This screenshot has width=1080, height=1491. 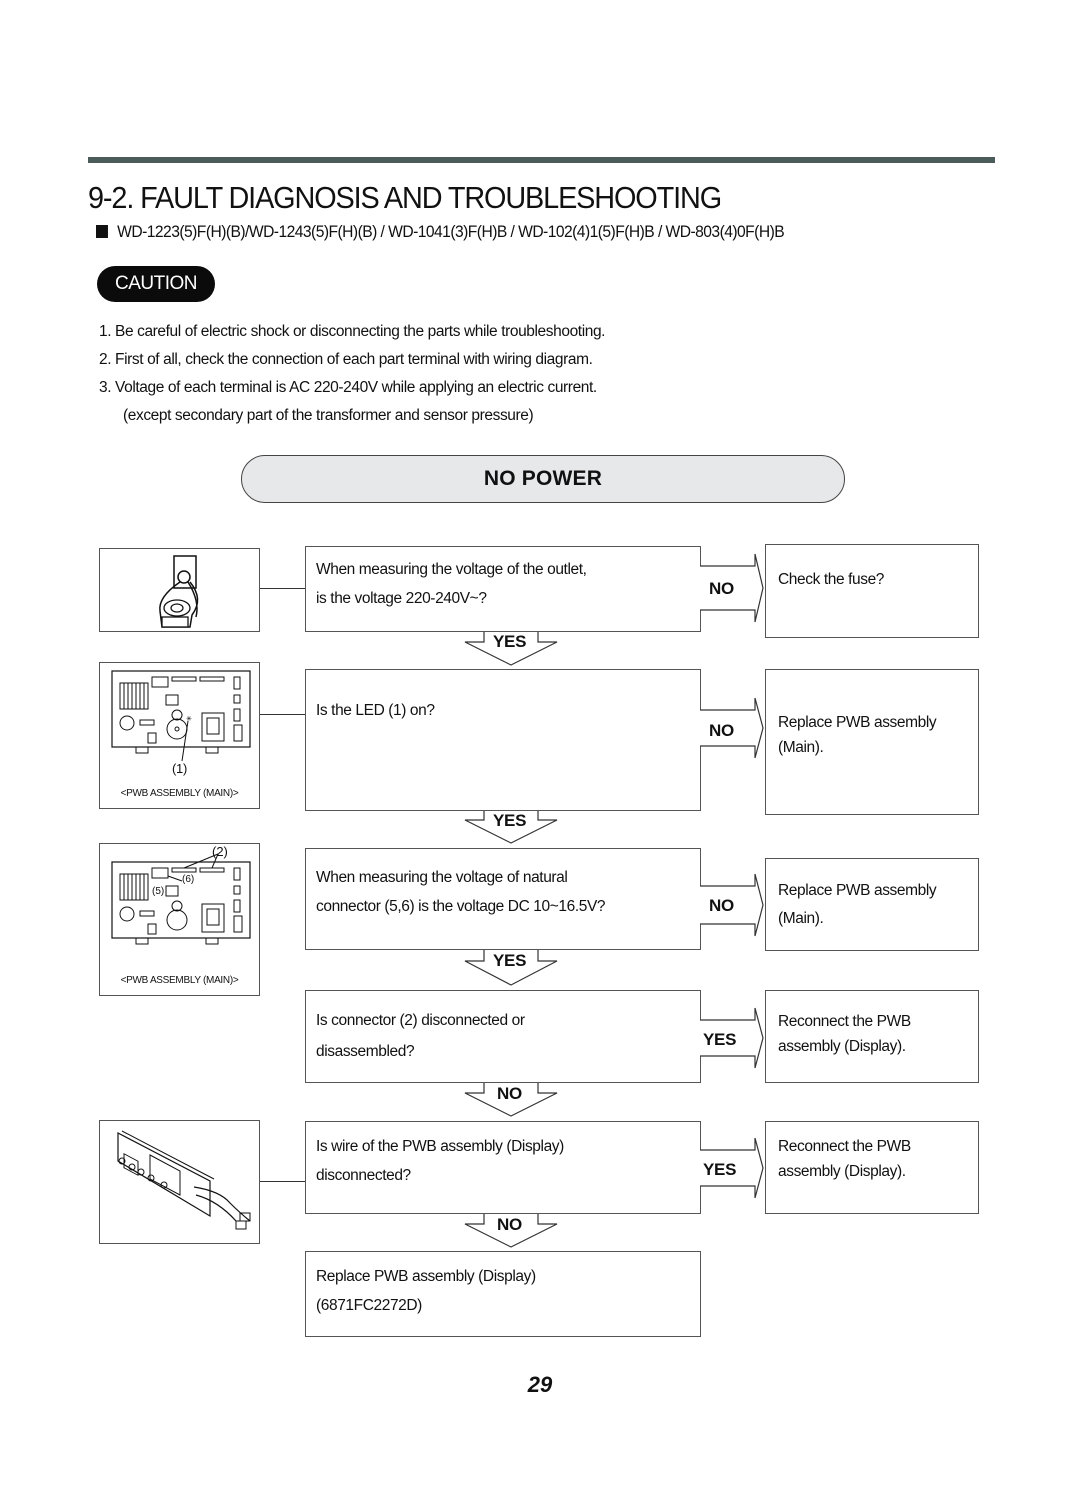 I want to click on page-number: 29, so click(x=540, y=1384).